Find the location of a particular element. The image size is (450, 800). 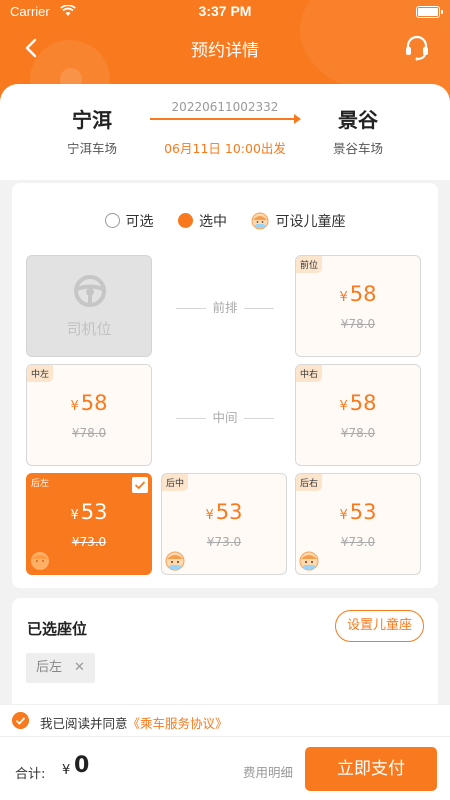

close-icon: ✕ is located at coordinates (79, 667).